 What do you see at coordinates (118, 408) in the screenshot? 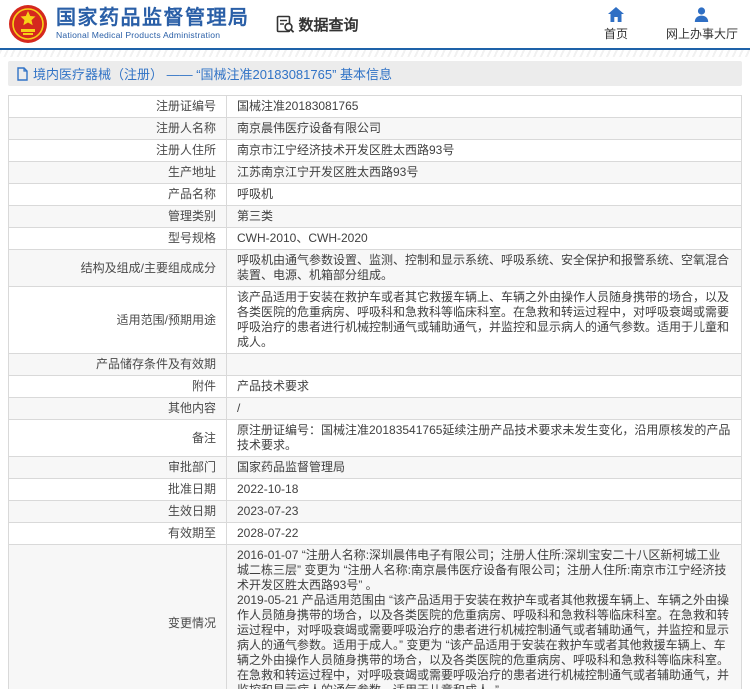
I see `row-label: 其他内容` at bounding box center [118, 408].